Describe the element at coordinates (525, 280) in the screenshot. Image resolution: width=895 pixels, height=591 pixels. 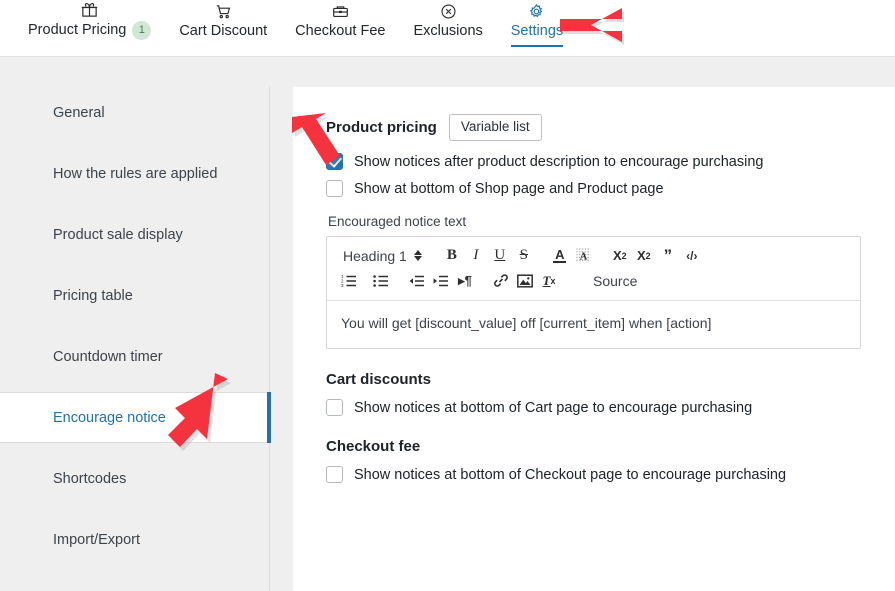
I see `image-icon` at that location.